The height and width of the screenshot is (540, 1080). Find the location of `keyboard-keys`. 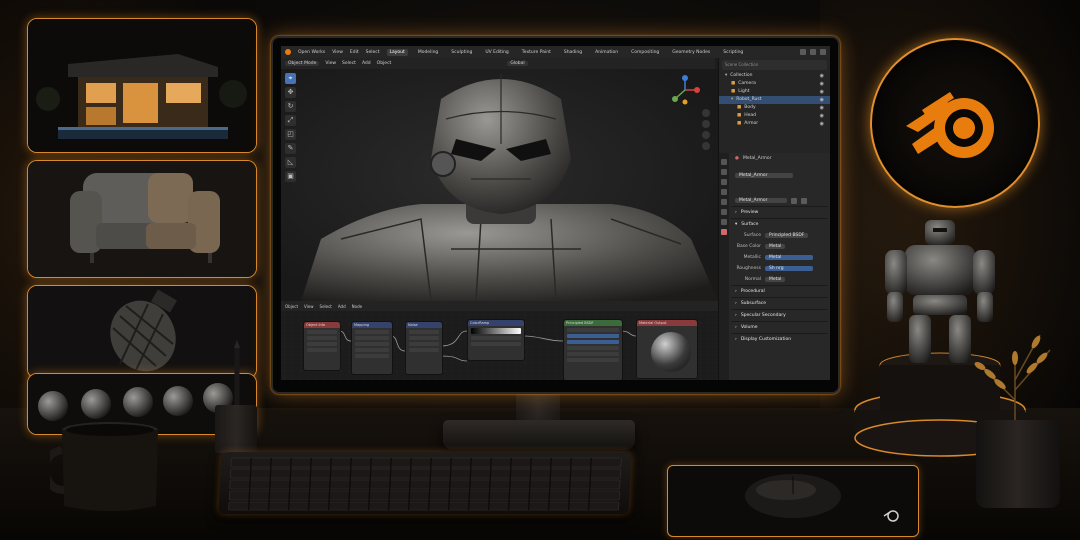

keyboard-keys is located at coordinates (425, 484).